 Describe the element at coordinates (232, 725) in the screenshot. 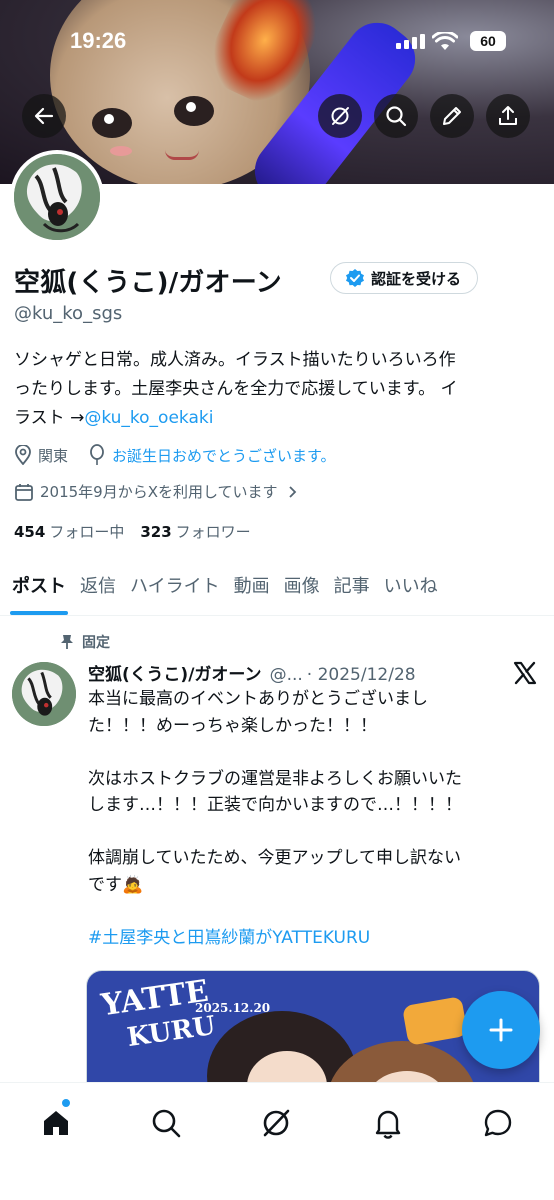

I see `post-text-line: た！！！めーっちゃ楽しかった！！！` at that location.